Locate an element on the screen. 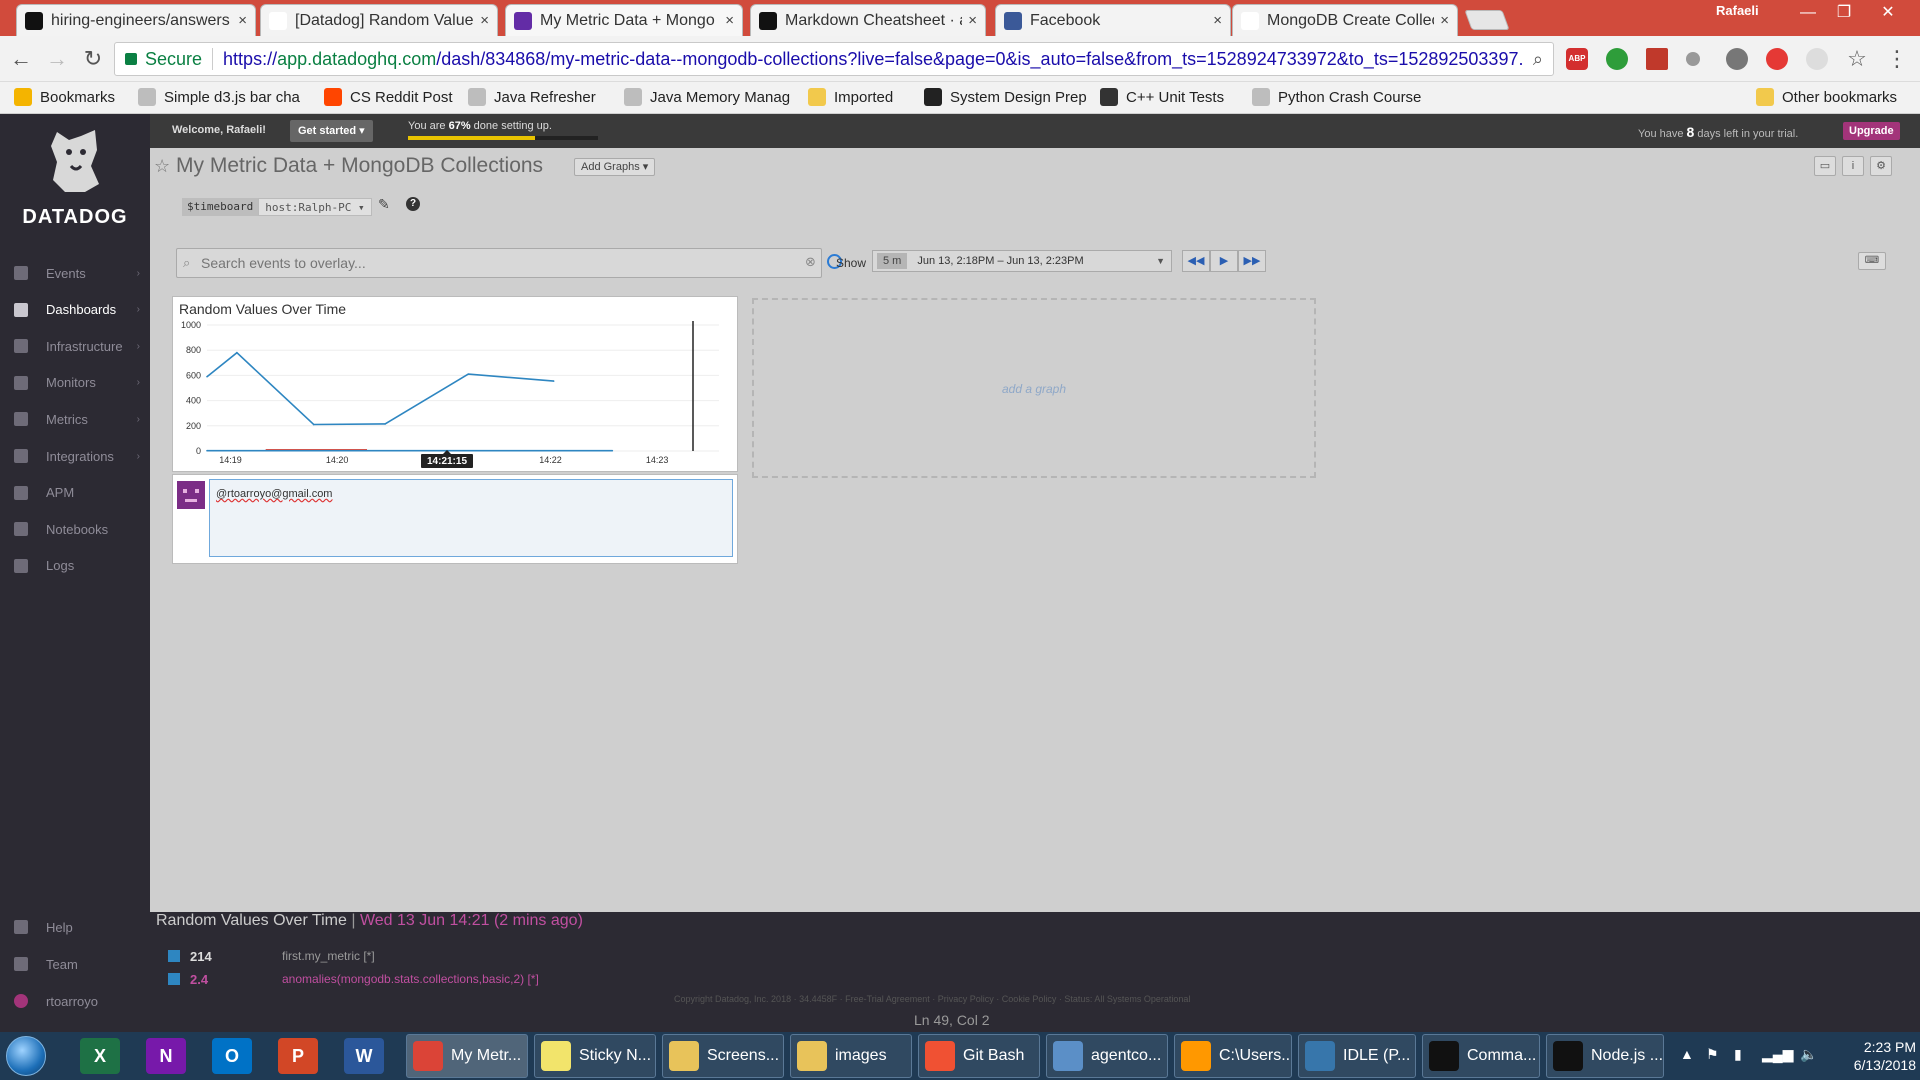  close-window-icon: ✕ is located at coordinates (1888, 14).